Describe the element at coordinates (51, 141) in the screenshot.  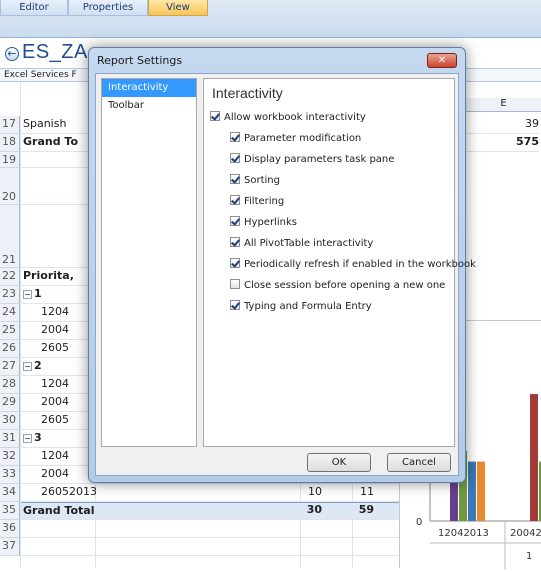
I see `row-label: Grand To` at that location.